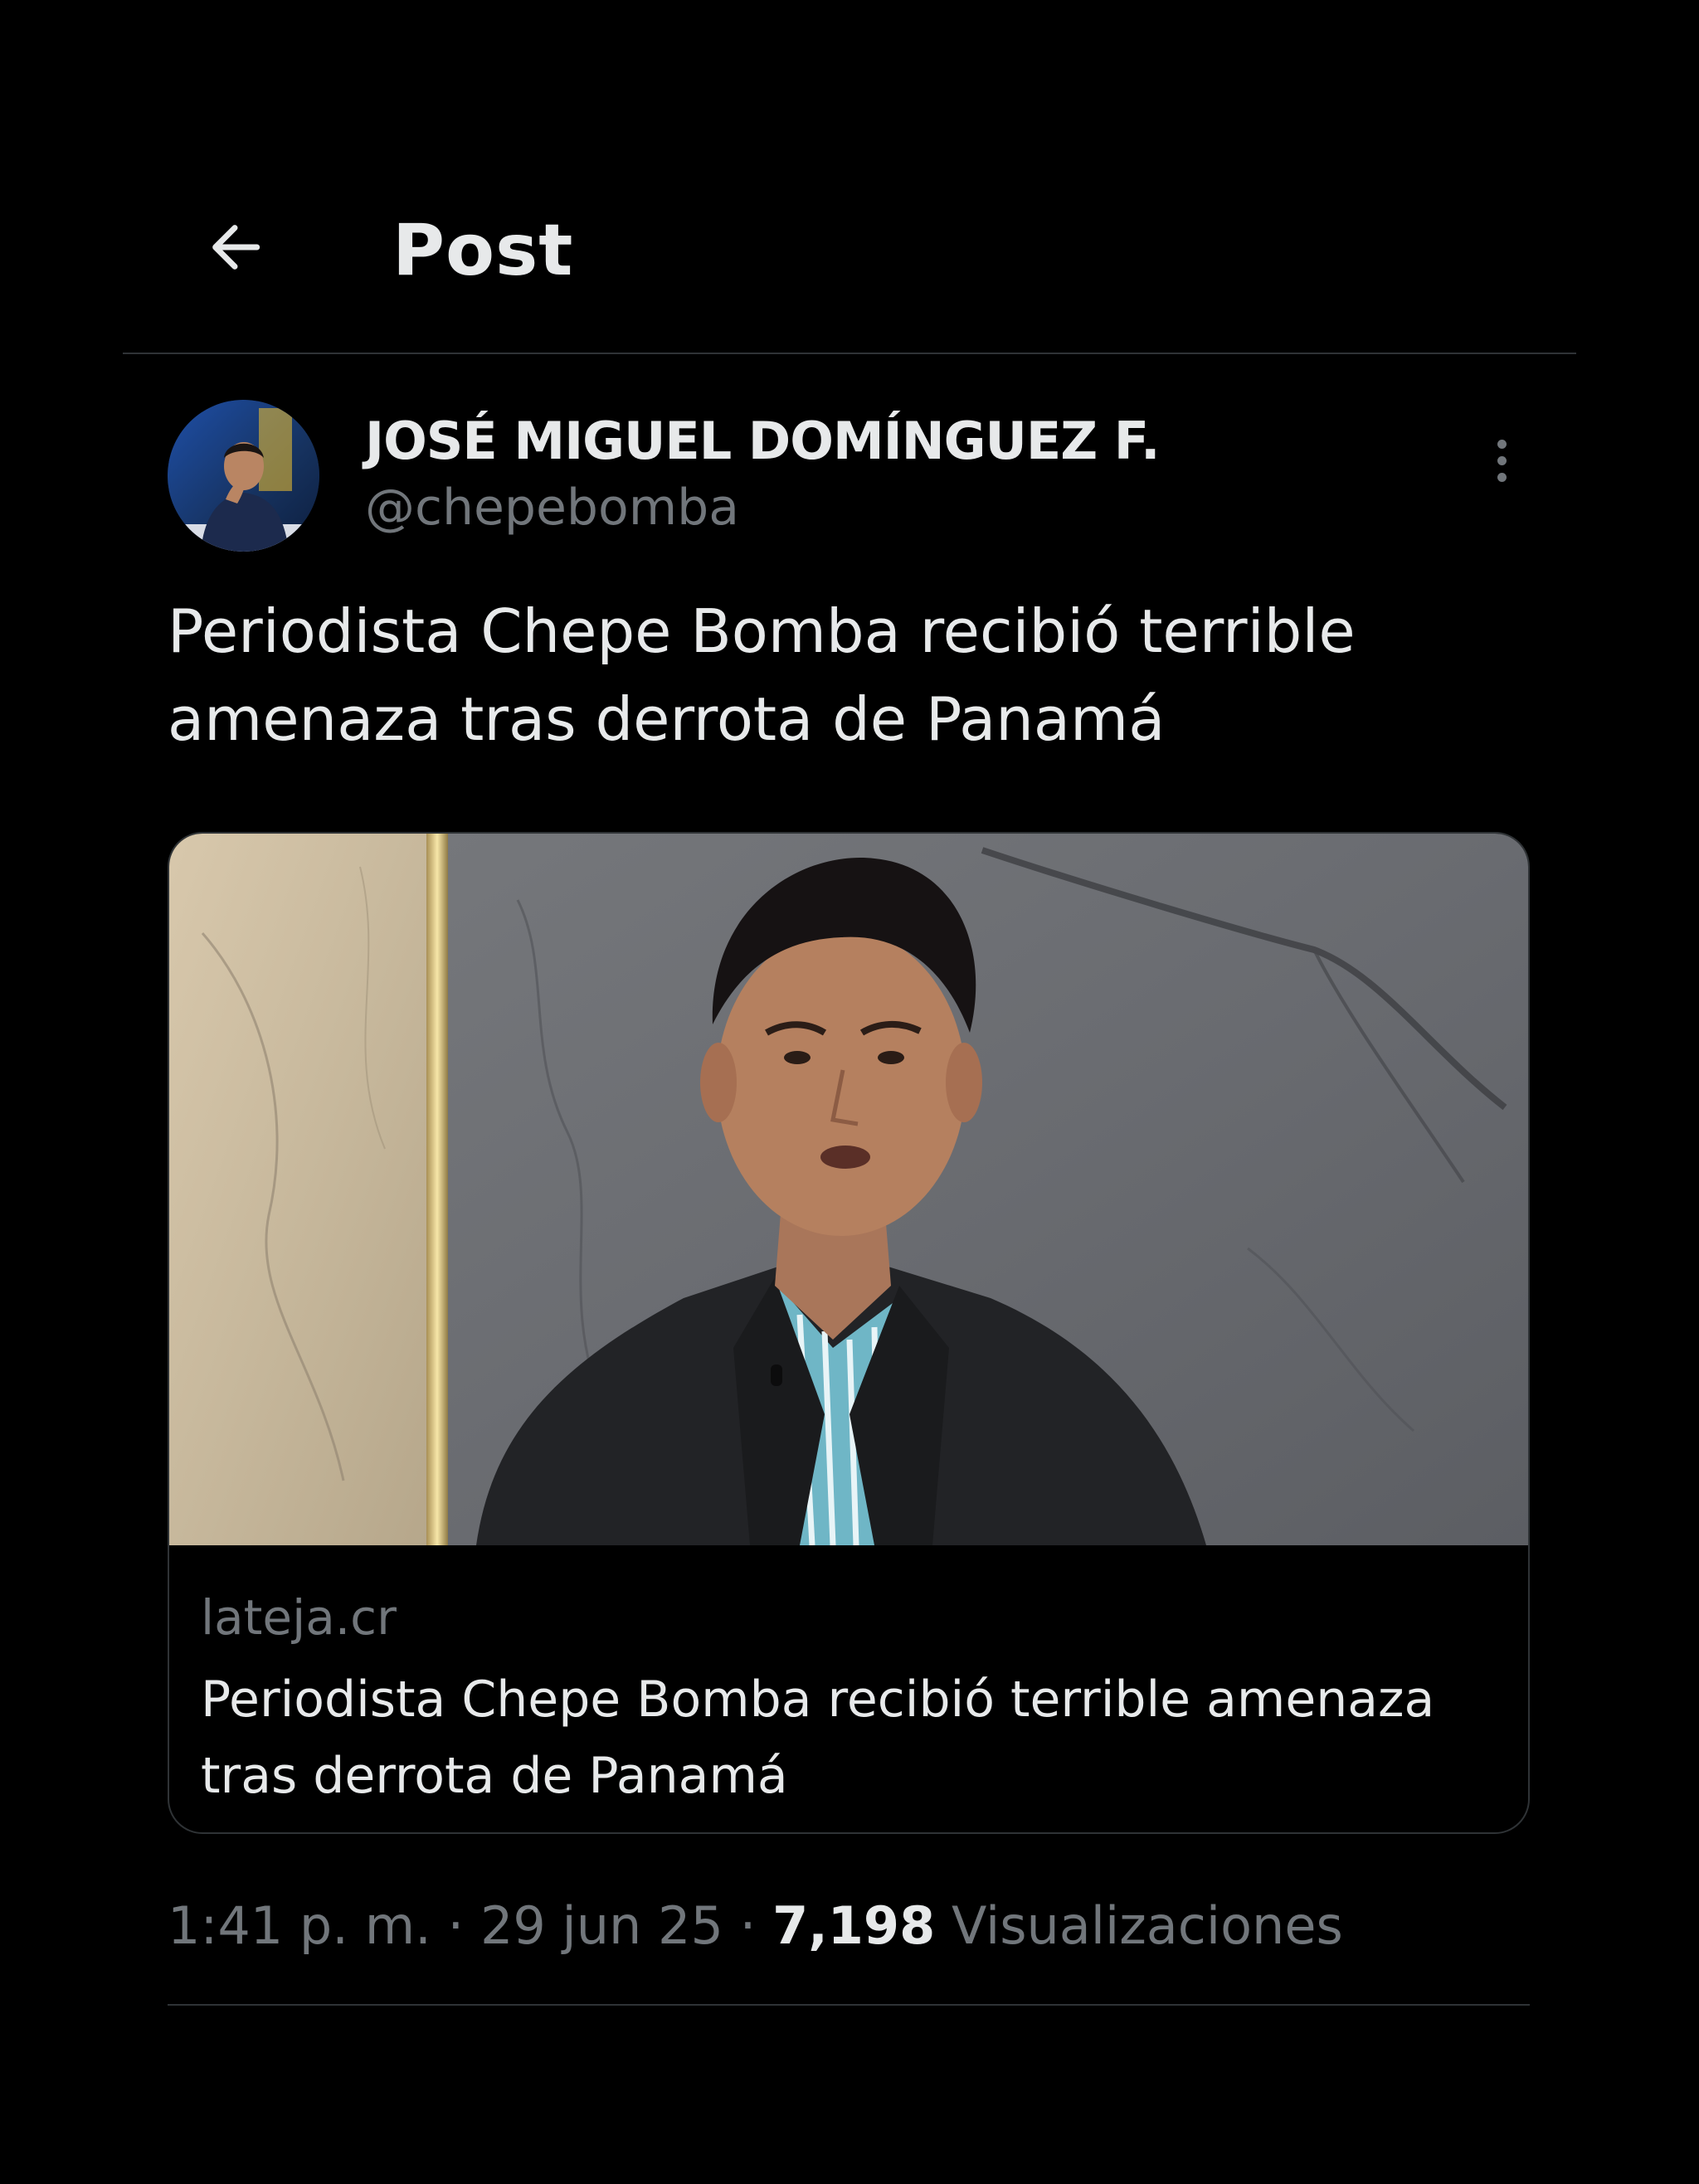 This screenshot has height=2184, width=1699. I want to click on more-options-button, so click(1501, 460).